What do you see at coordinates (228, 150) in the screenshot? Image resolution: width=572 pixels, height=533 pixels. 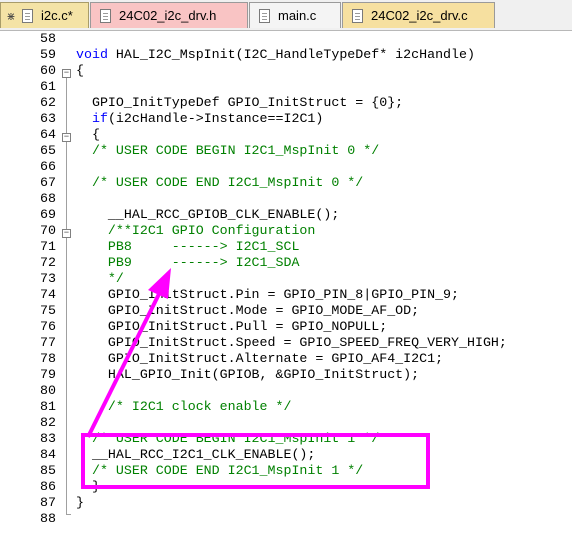 I see `code-text: /* USER CODE BEGIN I2C1_MspInit 0 */` at bounding box center [228, 150].